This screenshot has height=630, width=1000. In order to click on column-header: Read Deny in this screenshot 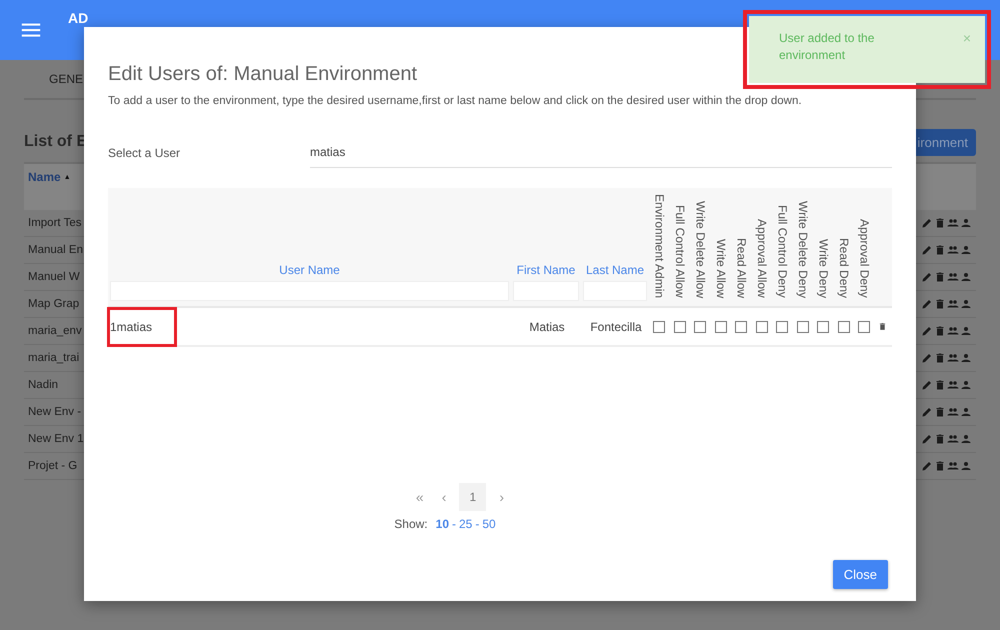, I will do `click(843, 268)`.